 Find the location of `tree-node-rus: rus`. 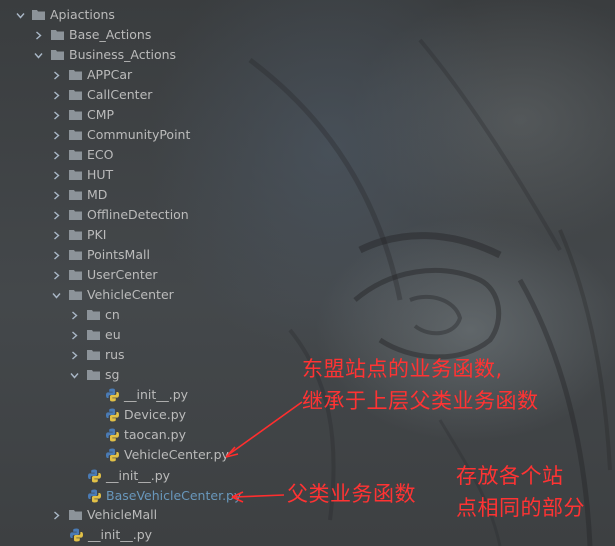

tree-node-rus: rus is located at coordinates (130, 355).